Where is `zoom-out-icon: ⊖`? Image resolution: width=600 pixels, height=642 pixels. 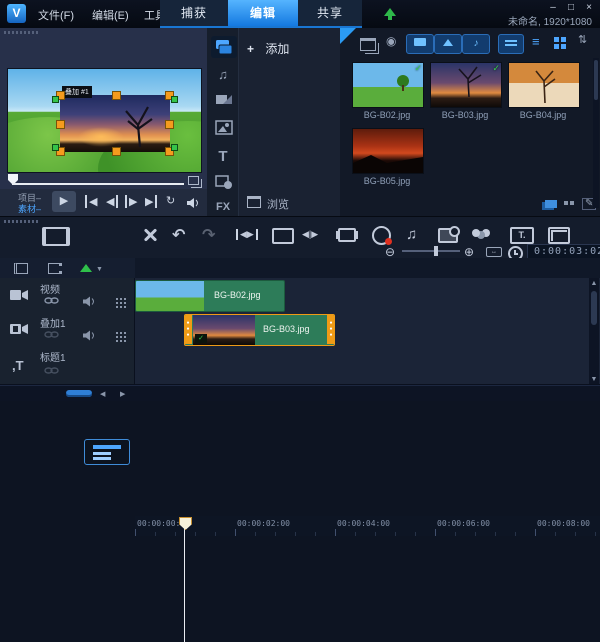 zoom-out-icon: ⊖ is located at coordinates (390, 252).